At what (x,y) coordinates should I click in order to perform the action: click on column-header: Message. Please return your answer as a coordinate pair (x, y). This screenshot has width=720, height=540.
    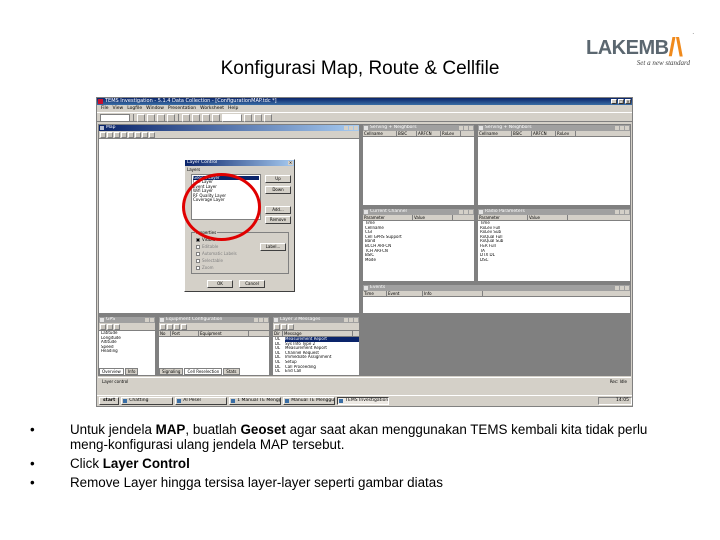
    Looking at the image, I should click on (318, 333).